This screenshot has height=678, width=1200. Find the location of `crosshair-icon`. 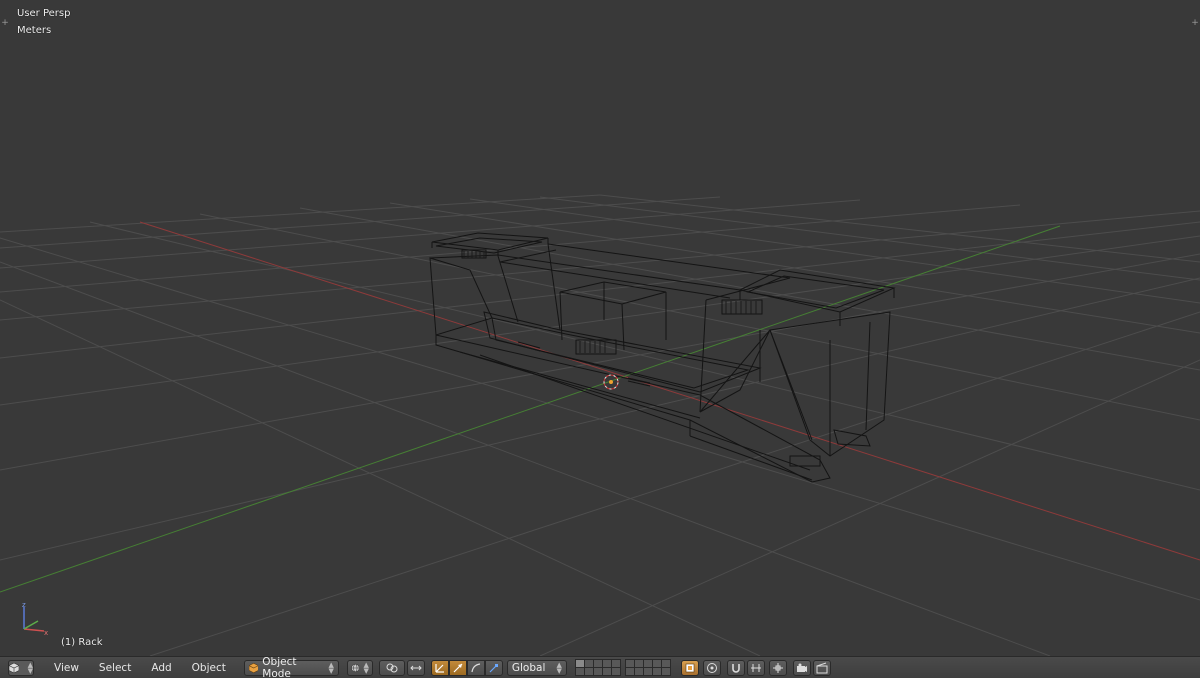

crosshair-icon is located at coordinates (777, 667).